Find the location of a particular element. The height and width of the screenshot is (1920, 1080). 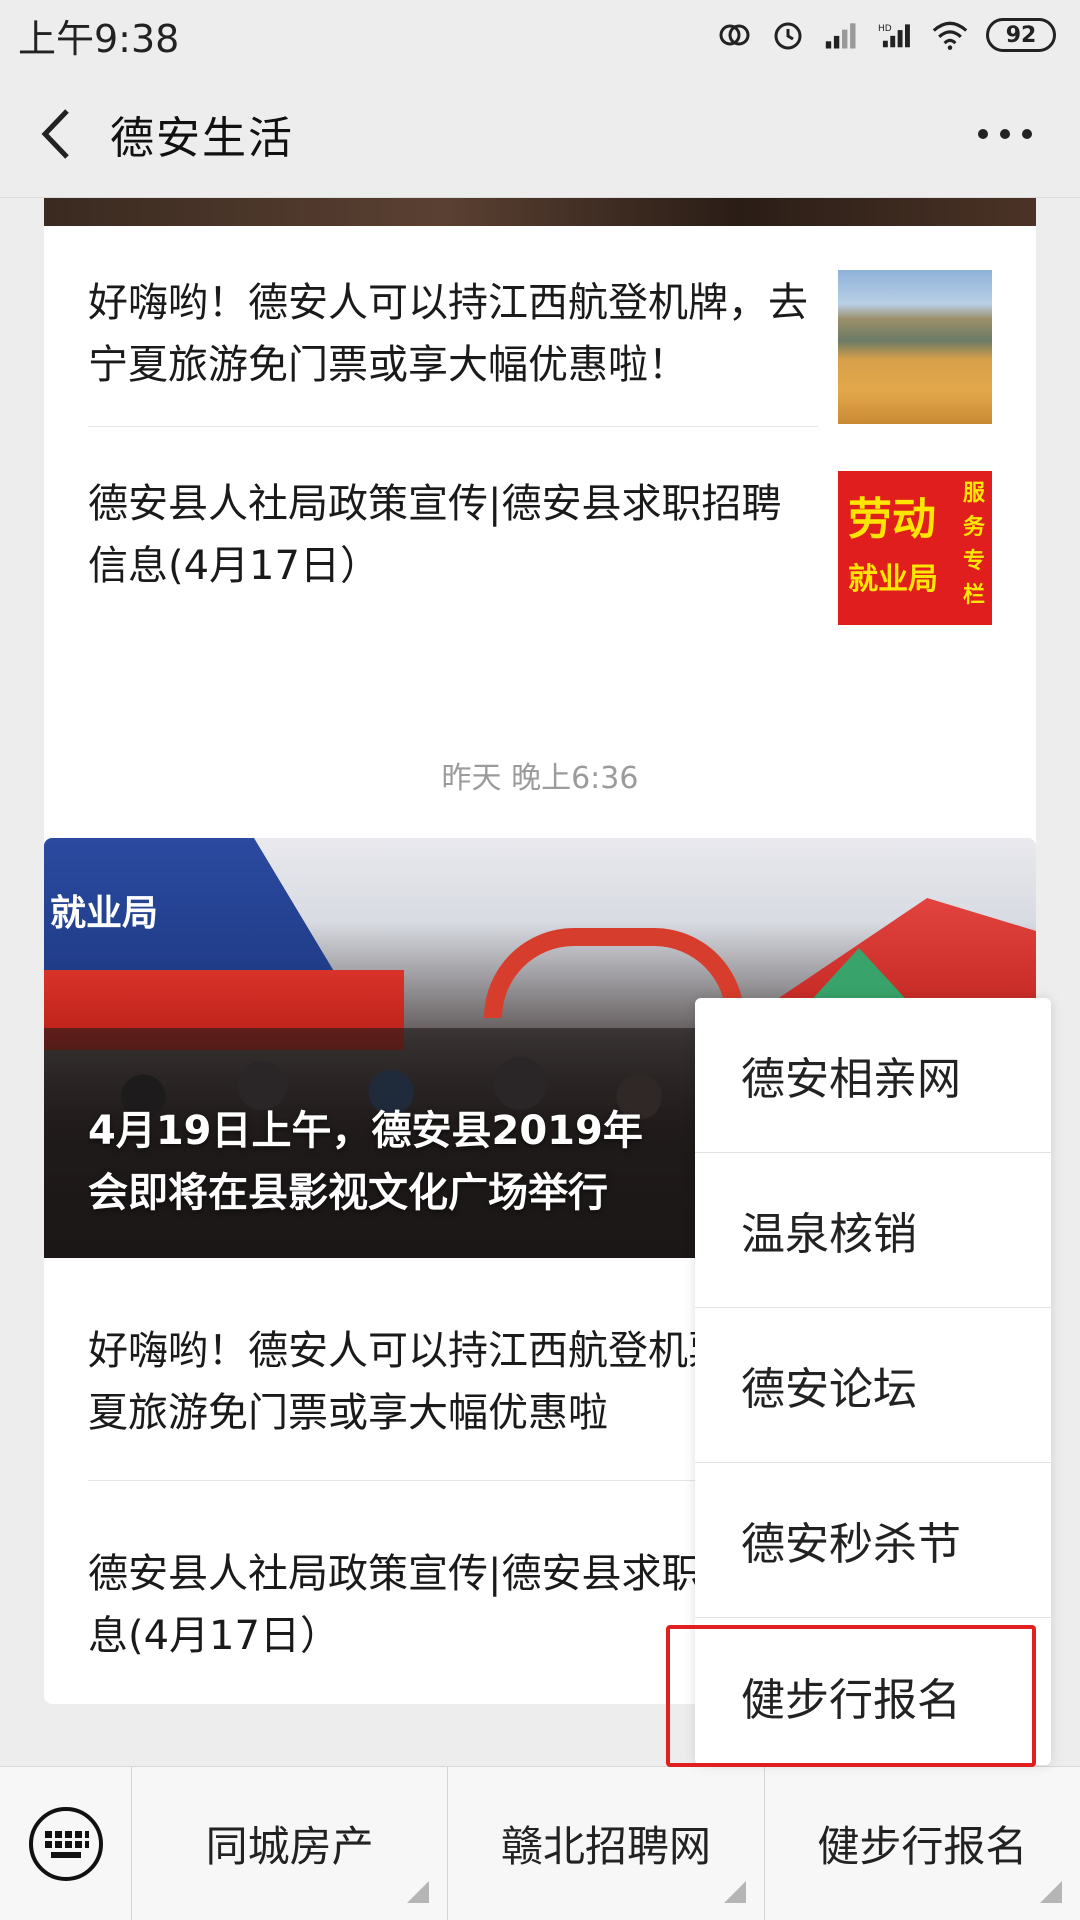

wifi-icon is located at coordinates (950, 35).